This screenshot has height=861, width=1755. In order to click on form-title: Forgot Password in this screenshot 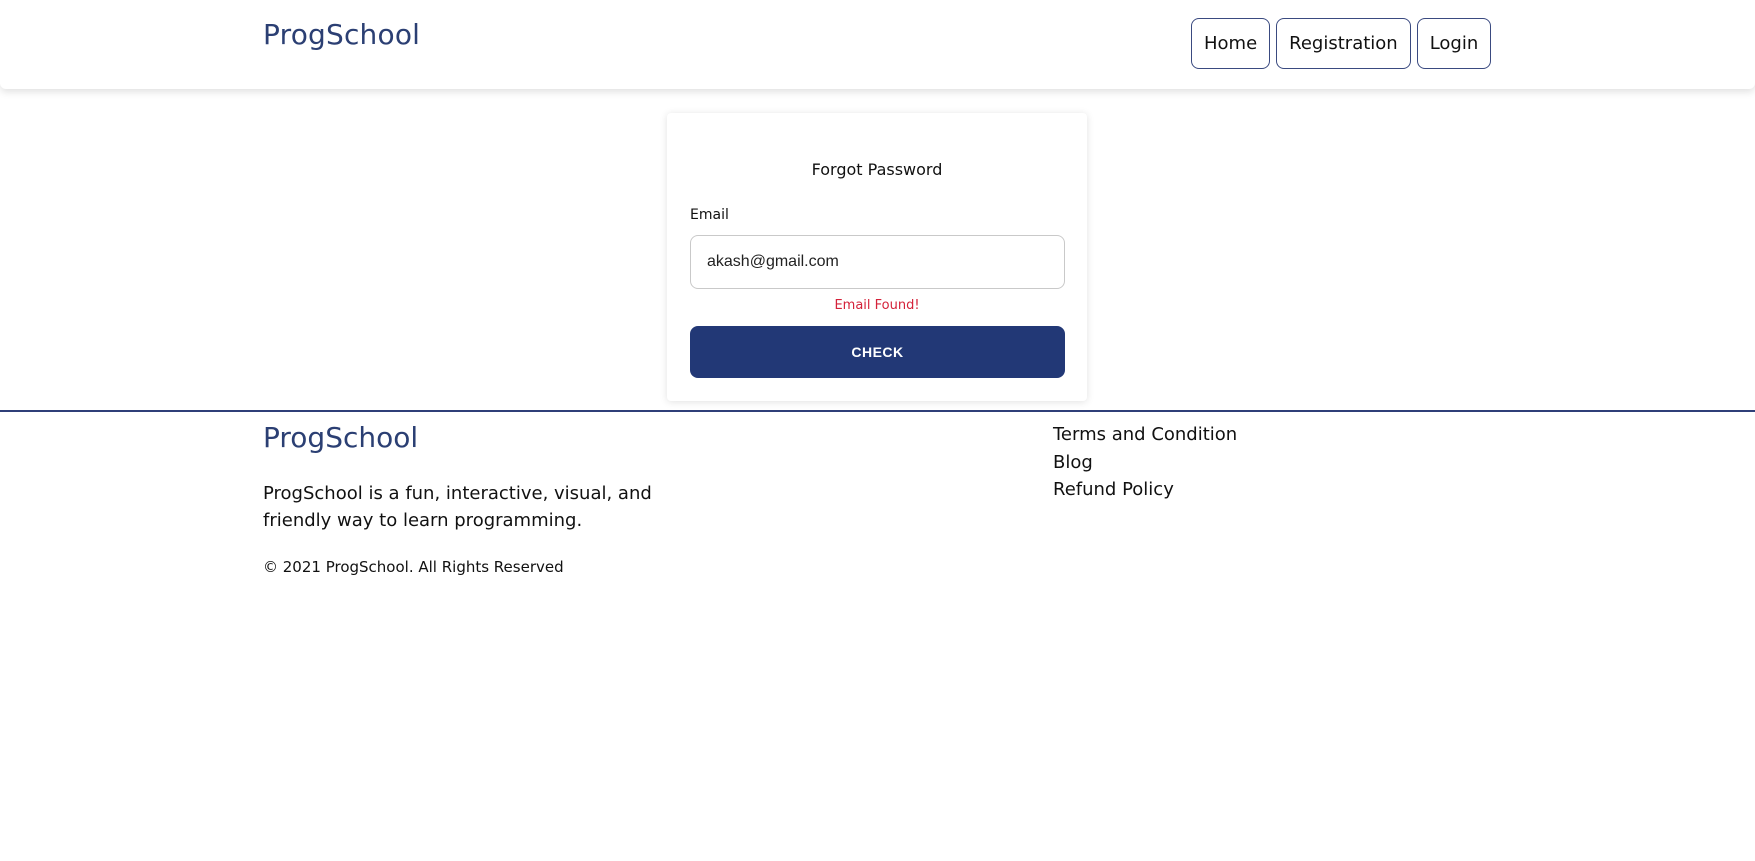, I will do `click(877, 169)`.